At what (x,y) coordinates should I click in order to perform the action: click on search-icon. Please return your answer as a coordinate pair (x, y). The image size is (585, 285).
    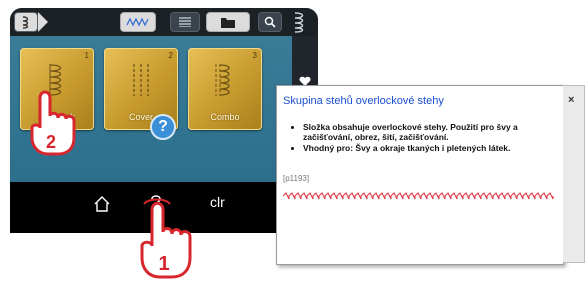
    Looking at the image, I should click on (270, 22).